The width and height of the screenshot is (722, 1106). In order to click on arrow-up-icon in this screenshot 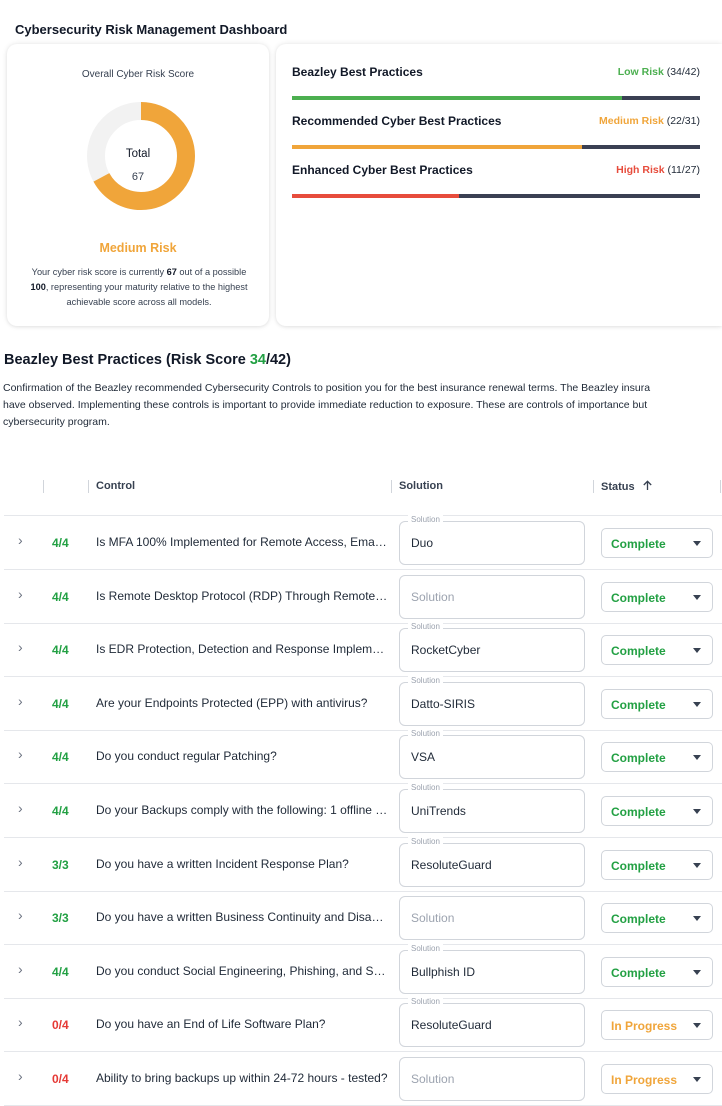, I will do `click(647, 485)`.